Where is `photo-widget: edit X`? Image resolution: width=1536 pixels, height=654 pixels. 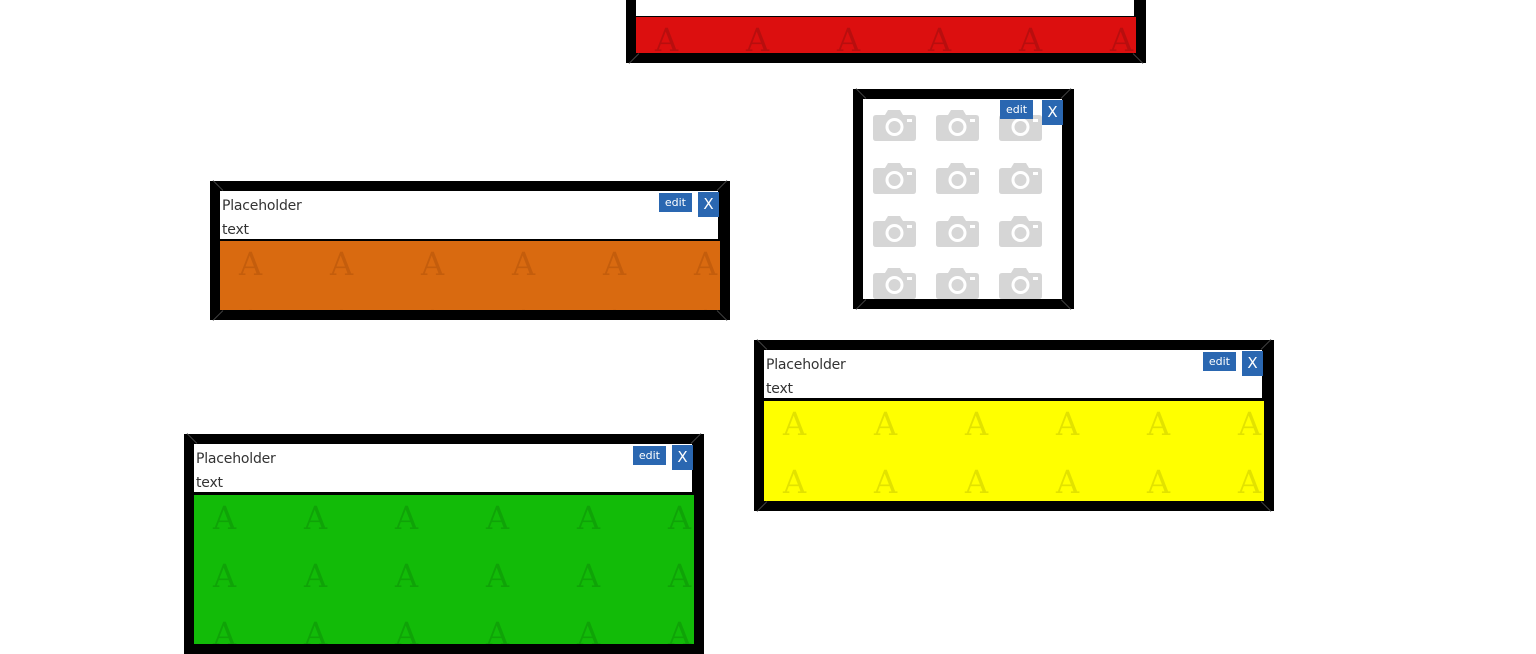
photo-widget: edit X is located at coordinates (963, 199).